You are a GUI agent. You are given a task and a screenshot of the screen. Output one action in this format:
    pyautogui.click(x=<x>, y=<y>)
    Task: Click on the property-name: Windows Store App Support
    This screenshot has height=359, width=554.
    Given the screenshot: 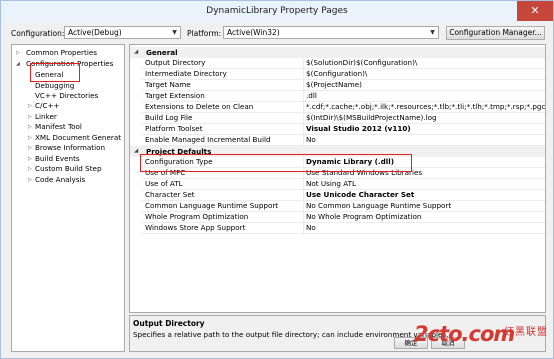 What is the action you would take?
    pyautogui.click(x=195, y=227)
    